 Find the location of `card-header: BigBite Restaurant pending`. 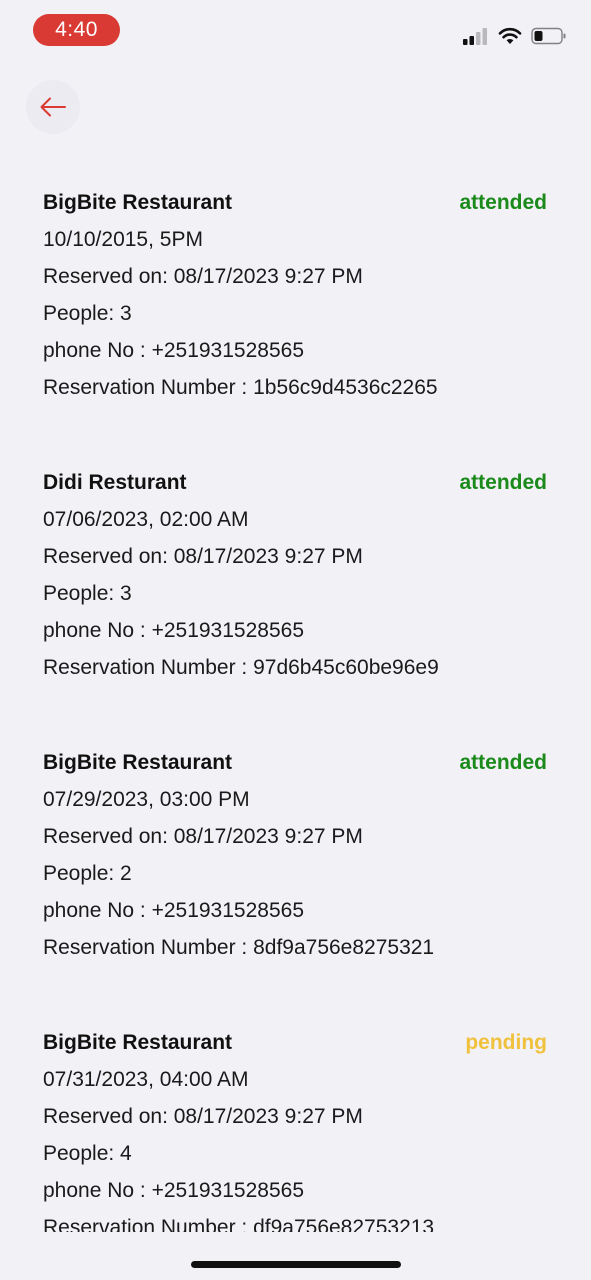

card-header: BigBite Restaurant pending is located at coordinates (295, 1042).